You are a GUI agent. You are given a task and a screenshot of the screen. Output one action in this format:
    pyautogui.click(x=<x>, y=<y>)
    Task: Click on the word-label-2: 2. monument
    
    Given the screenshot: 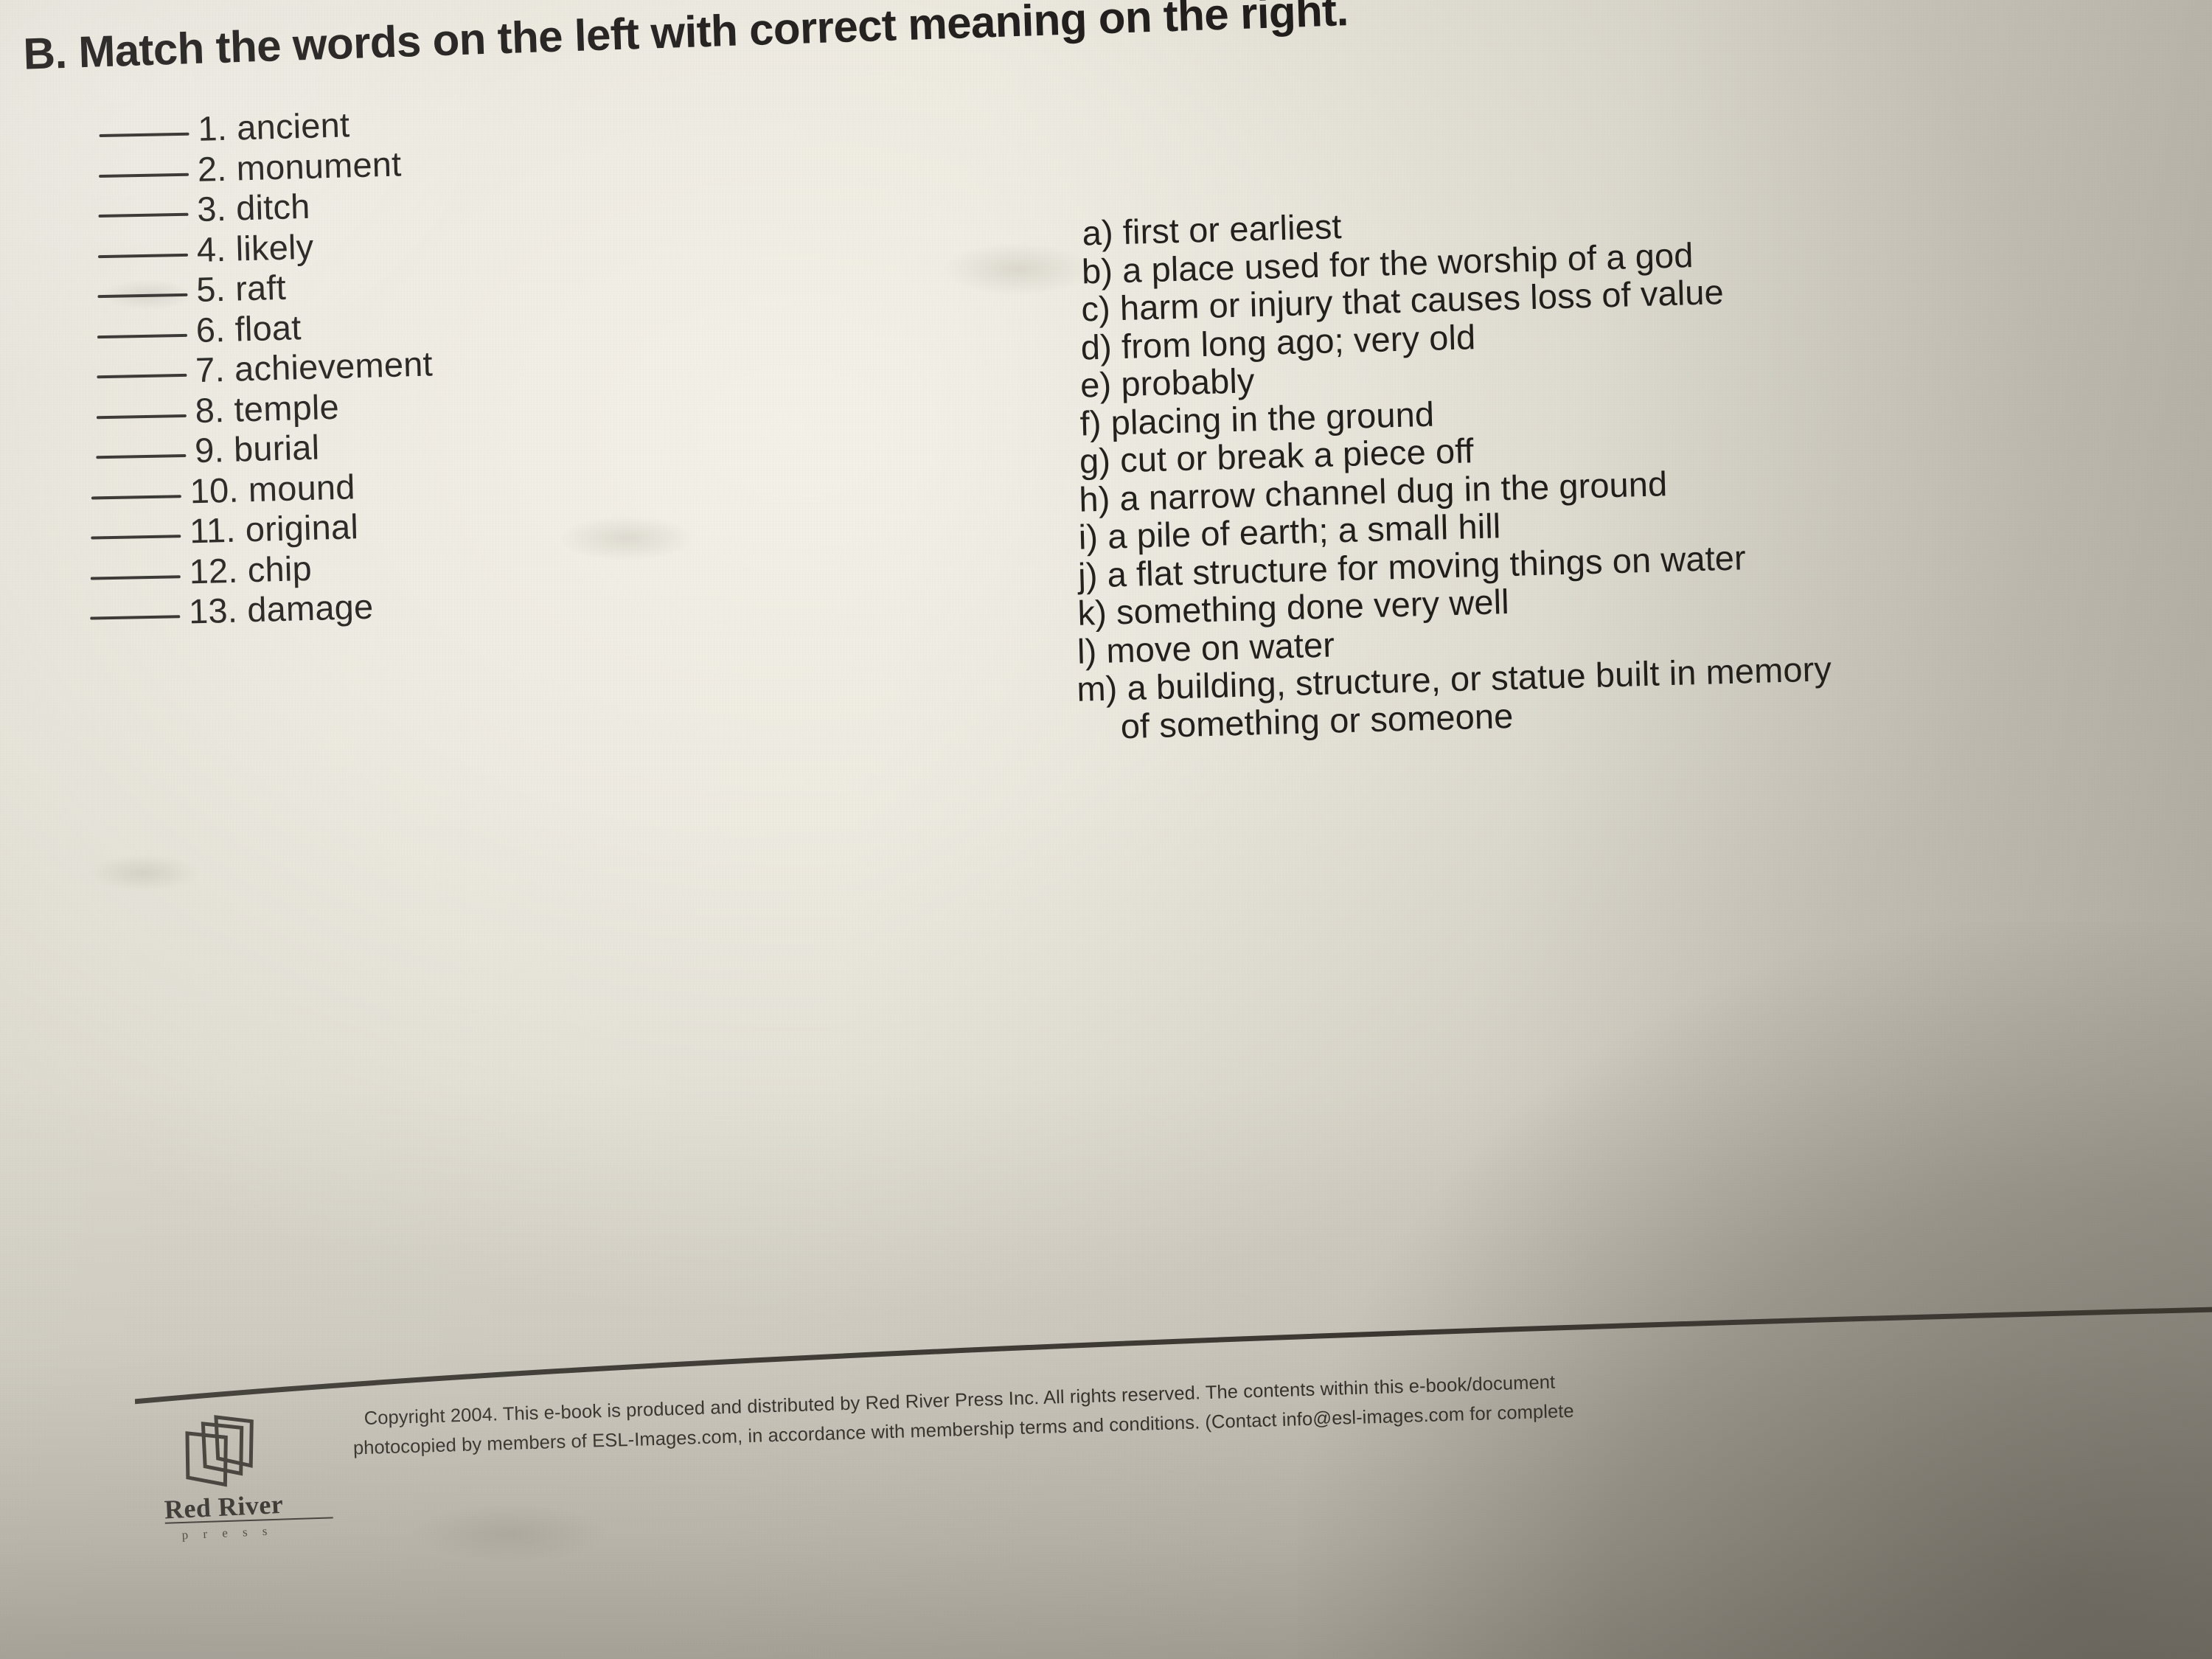 What is the action you would take?
    pyautogui.click(x=300, y=166)
    